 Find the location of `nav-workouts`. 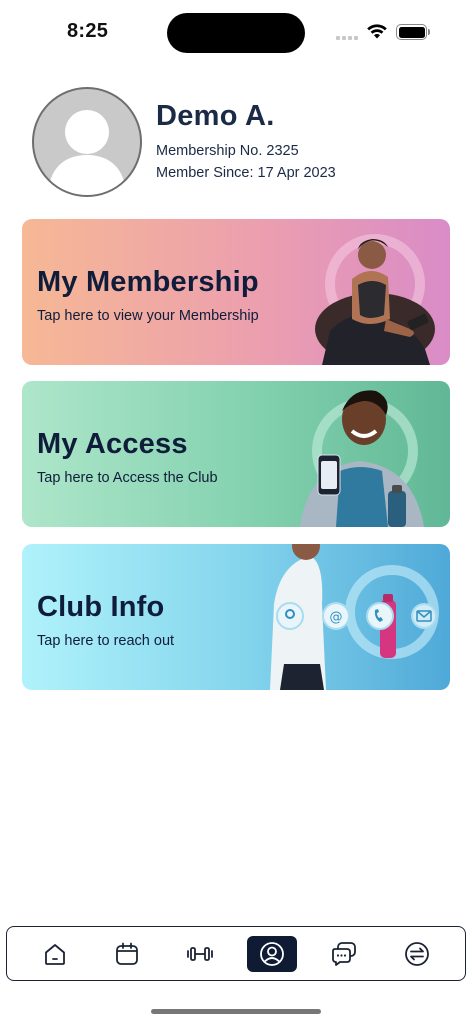

nav-workouts is located at coordinates (200, 954).